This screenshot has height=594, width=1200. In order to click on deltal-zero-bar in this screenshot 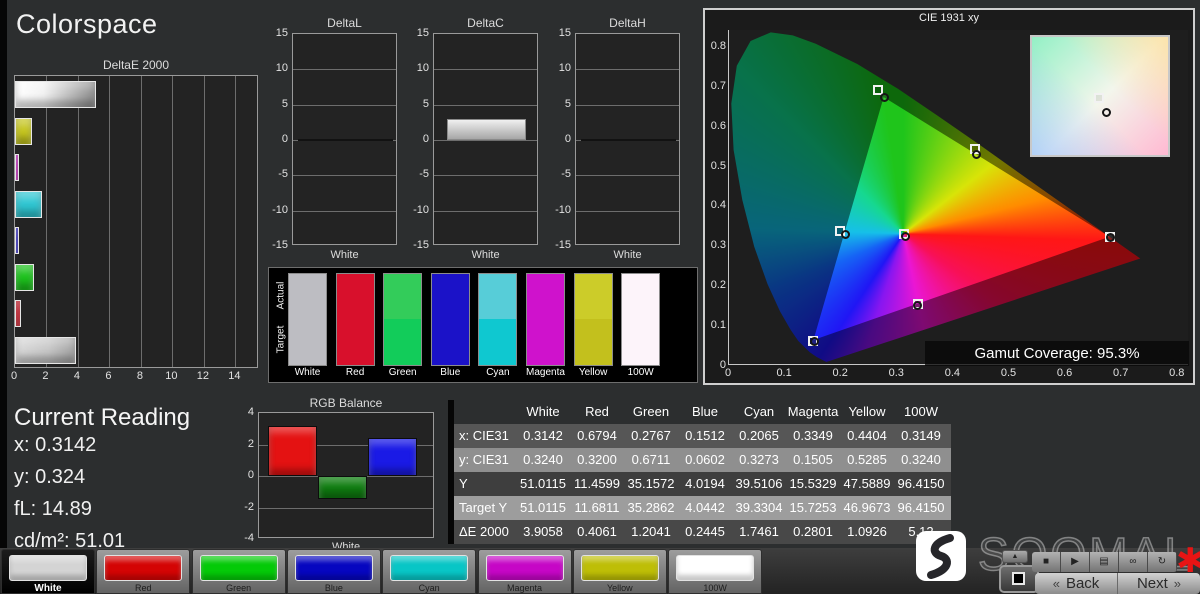, I will do `click(345, 140)`.